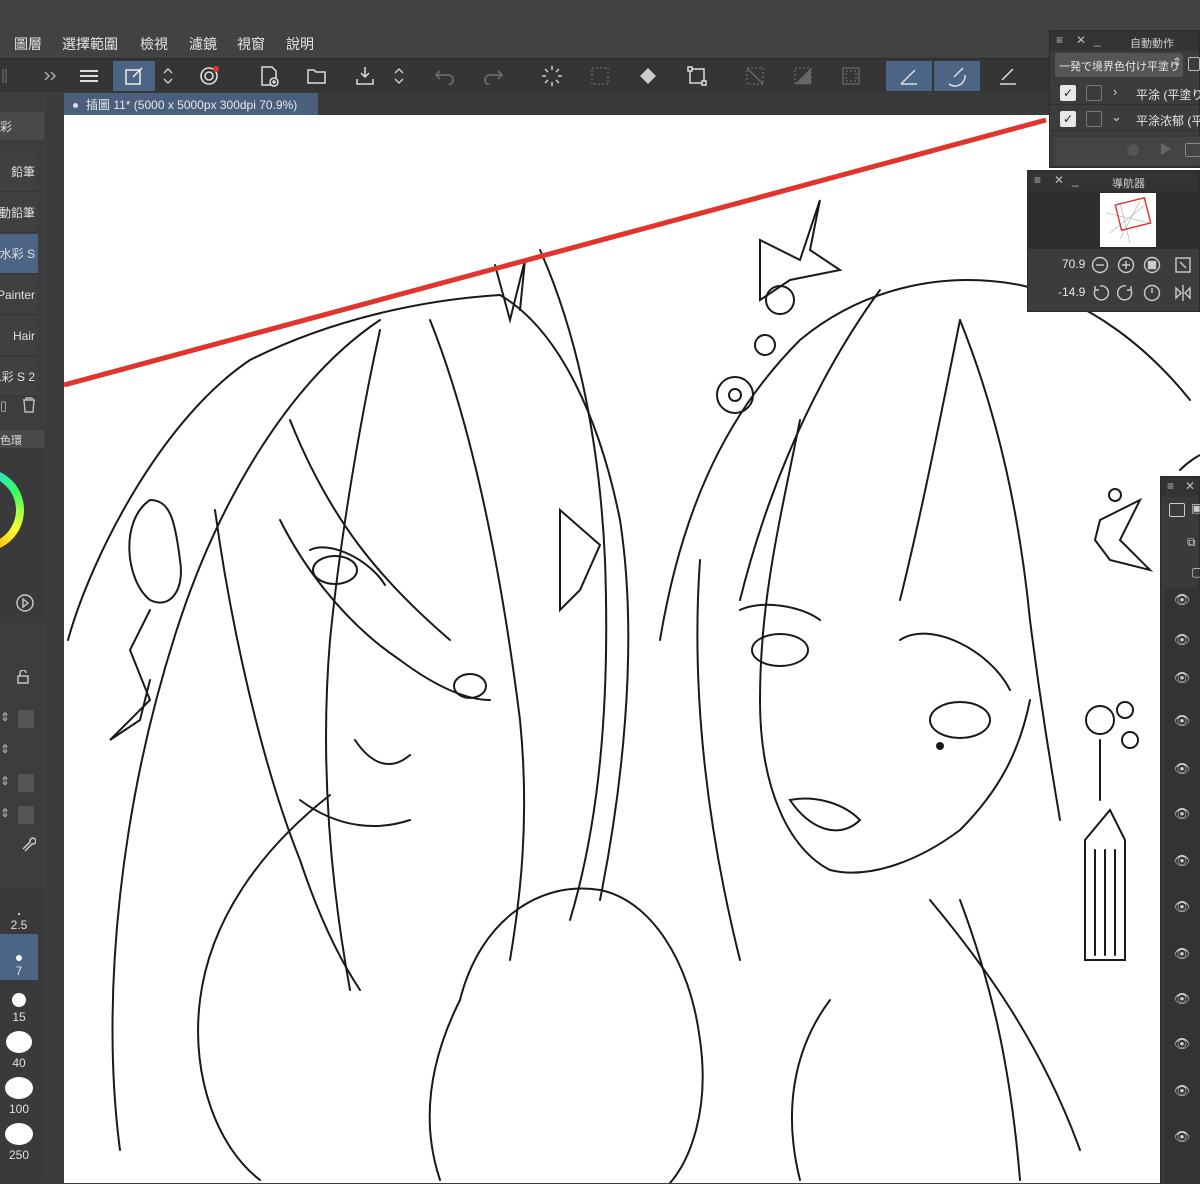 Image resolution: width=1200 pixels, height=1184 pixels. What do you see at coordinates (19, 1141) in the screenshot?
I see `brush-size-item: 250` at bounding box center [19, 1141].